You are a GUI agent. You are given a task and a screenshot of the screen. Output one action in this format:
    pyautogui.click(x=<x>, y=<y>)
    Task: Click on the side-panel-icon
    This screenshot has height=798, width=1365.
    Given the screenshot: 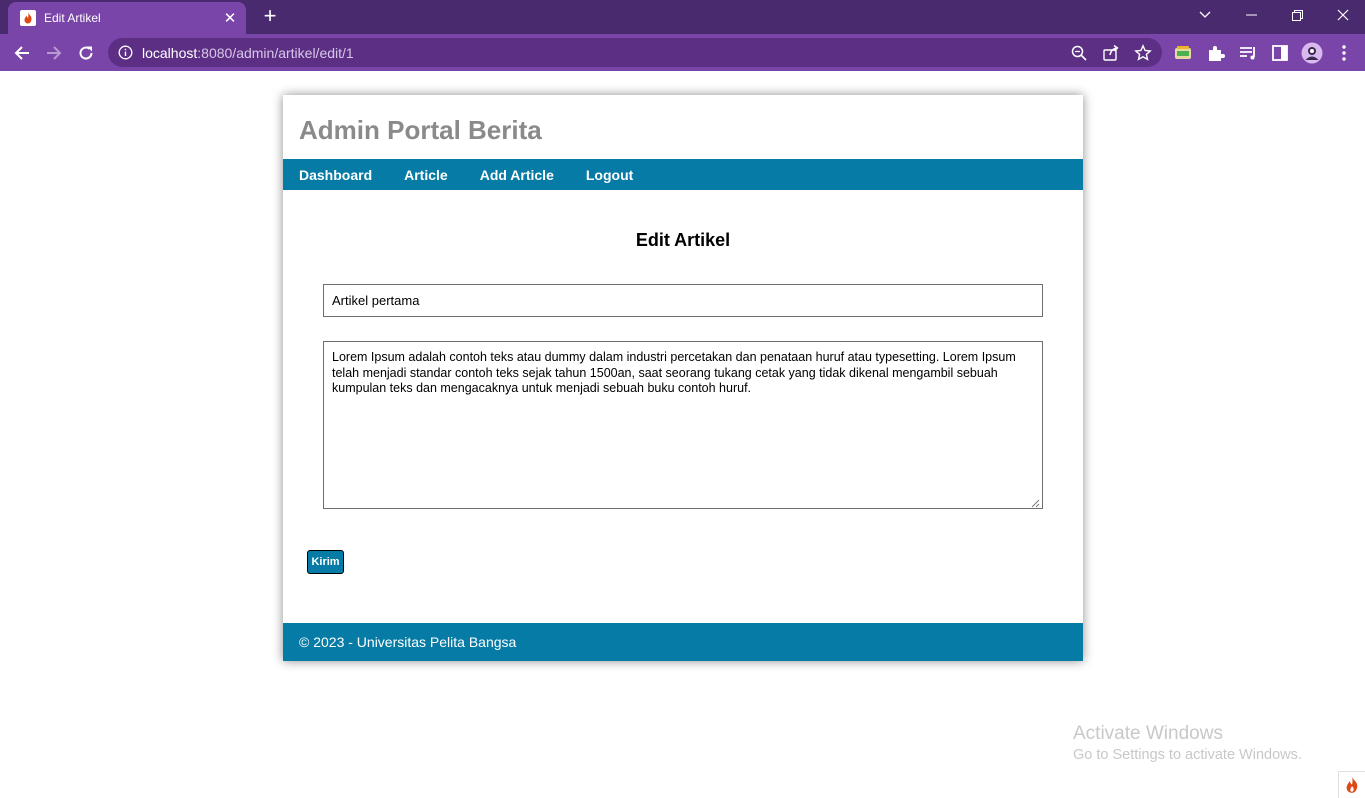 What is the action you would take?
    pyautogui.click(x=1280, y=53)
    